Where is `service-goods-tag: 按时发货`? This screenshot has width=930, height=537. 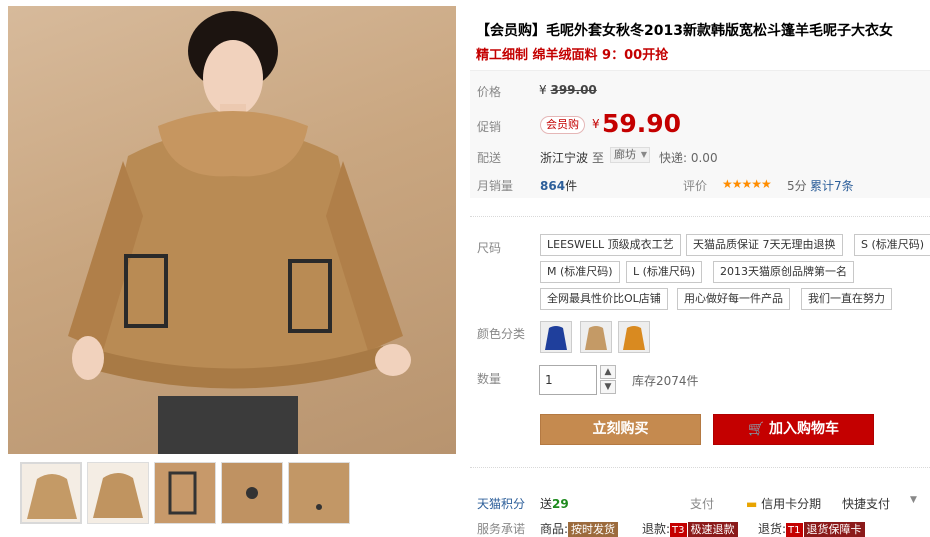
service-goods-tag: 按时发货 is located at coordinates (593, 529).